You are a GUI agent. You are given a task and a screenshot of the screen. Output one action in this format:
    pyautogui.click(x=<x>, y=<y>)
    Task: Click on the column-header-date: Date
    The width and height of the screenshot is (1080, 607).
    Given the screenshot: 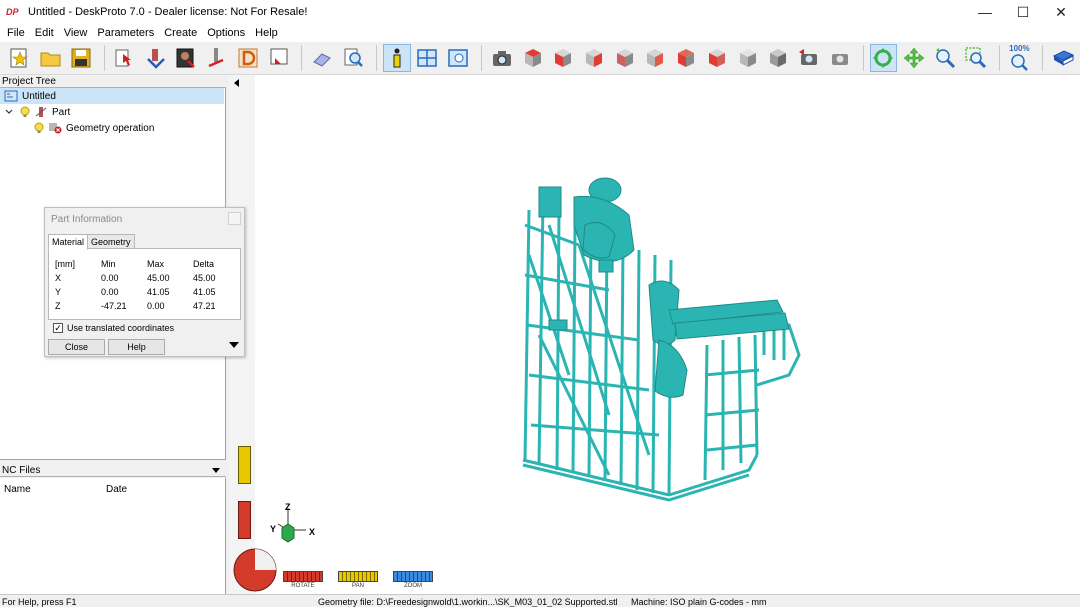 What is the action you would take?
    pyautogui.click(x=116, y=489)
    